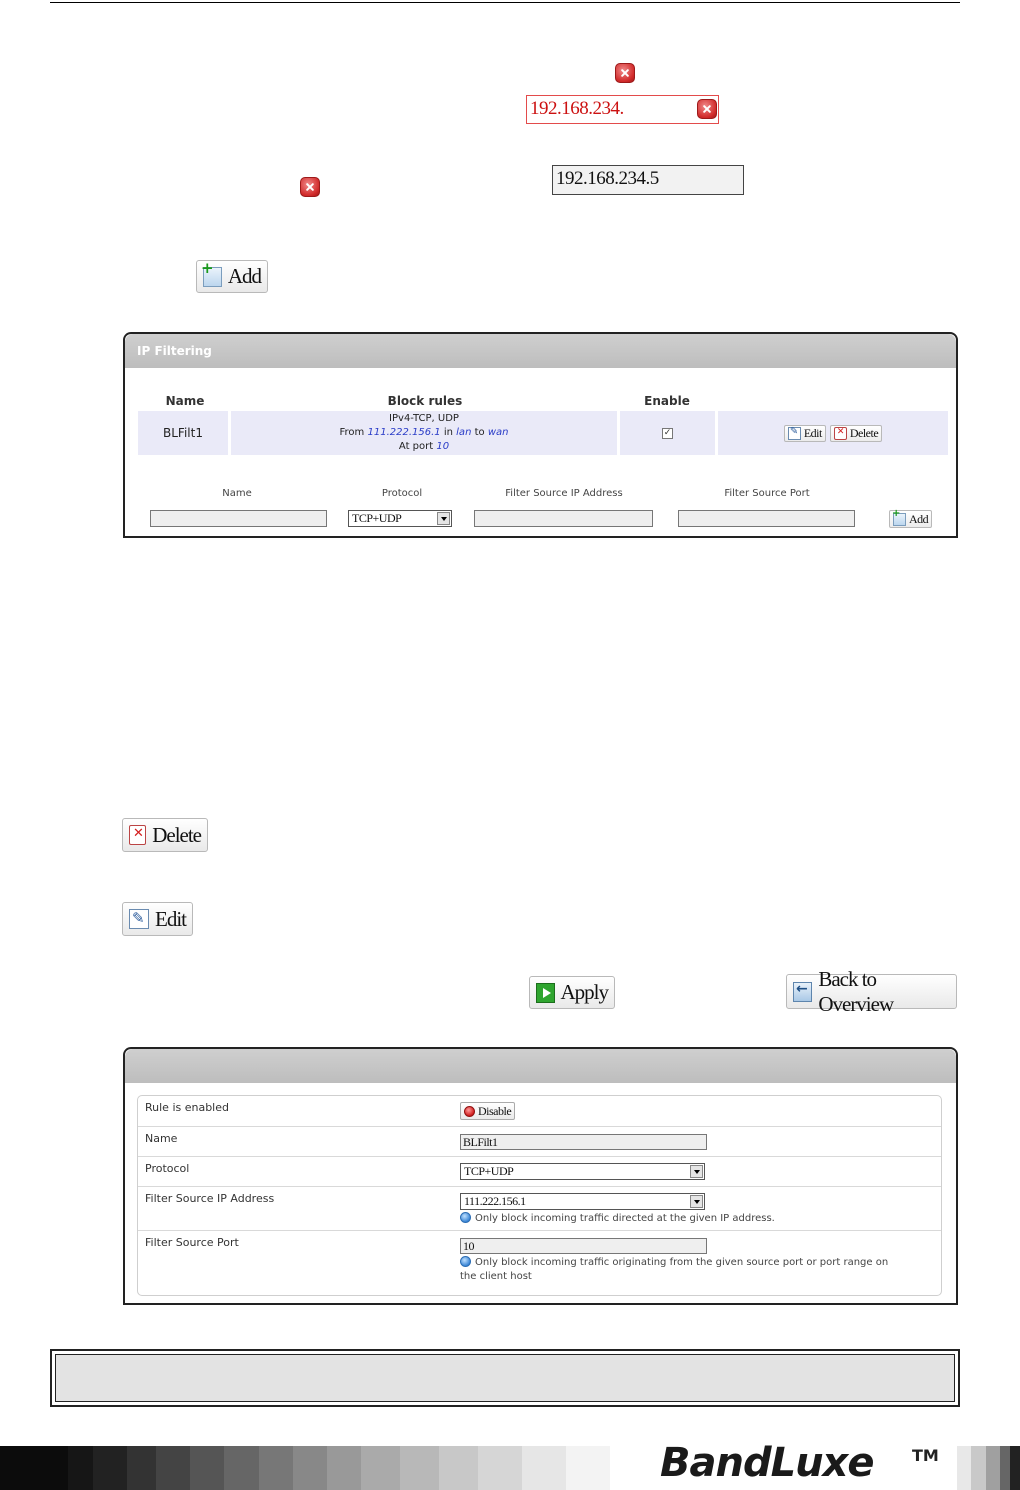 This screenshot has height=1490, width=1020. Describe the element at coordinates (564, 493) in the screenshot. I see `new-src-ip-label: Filter Source IP Address` at that location.